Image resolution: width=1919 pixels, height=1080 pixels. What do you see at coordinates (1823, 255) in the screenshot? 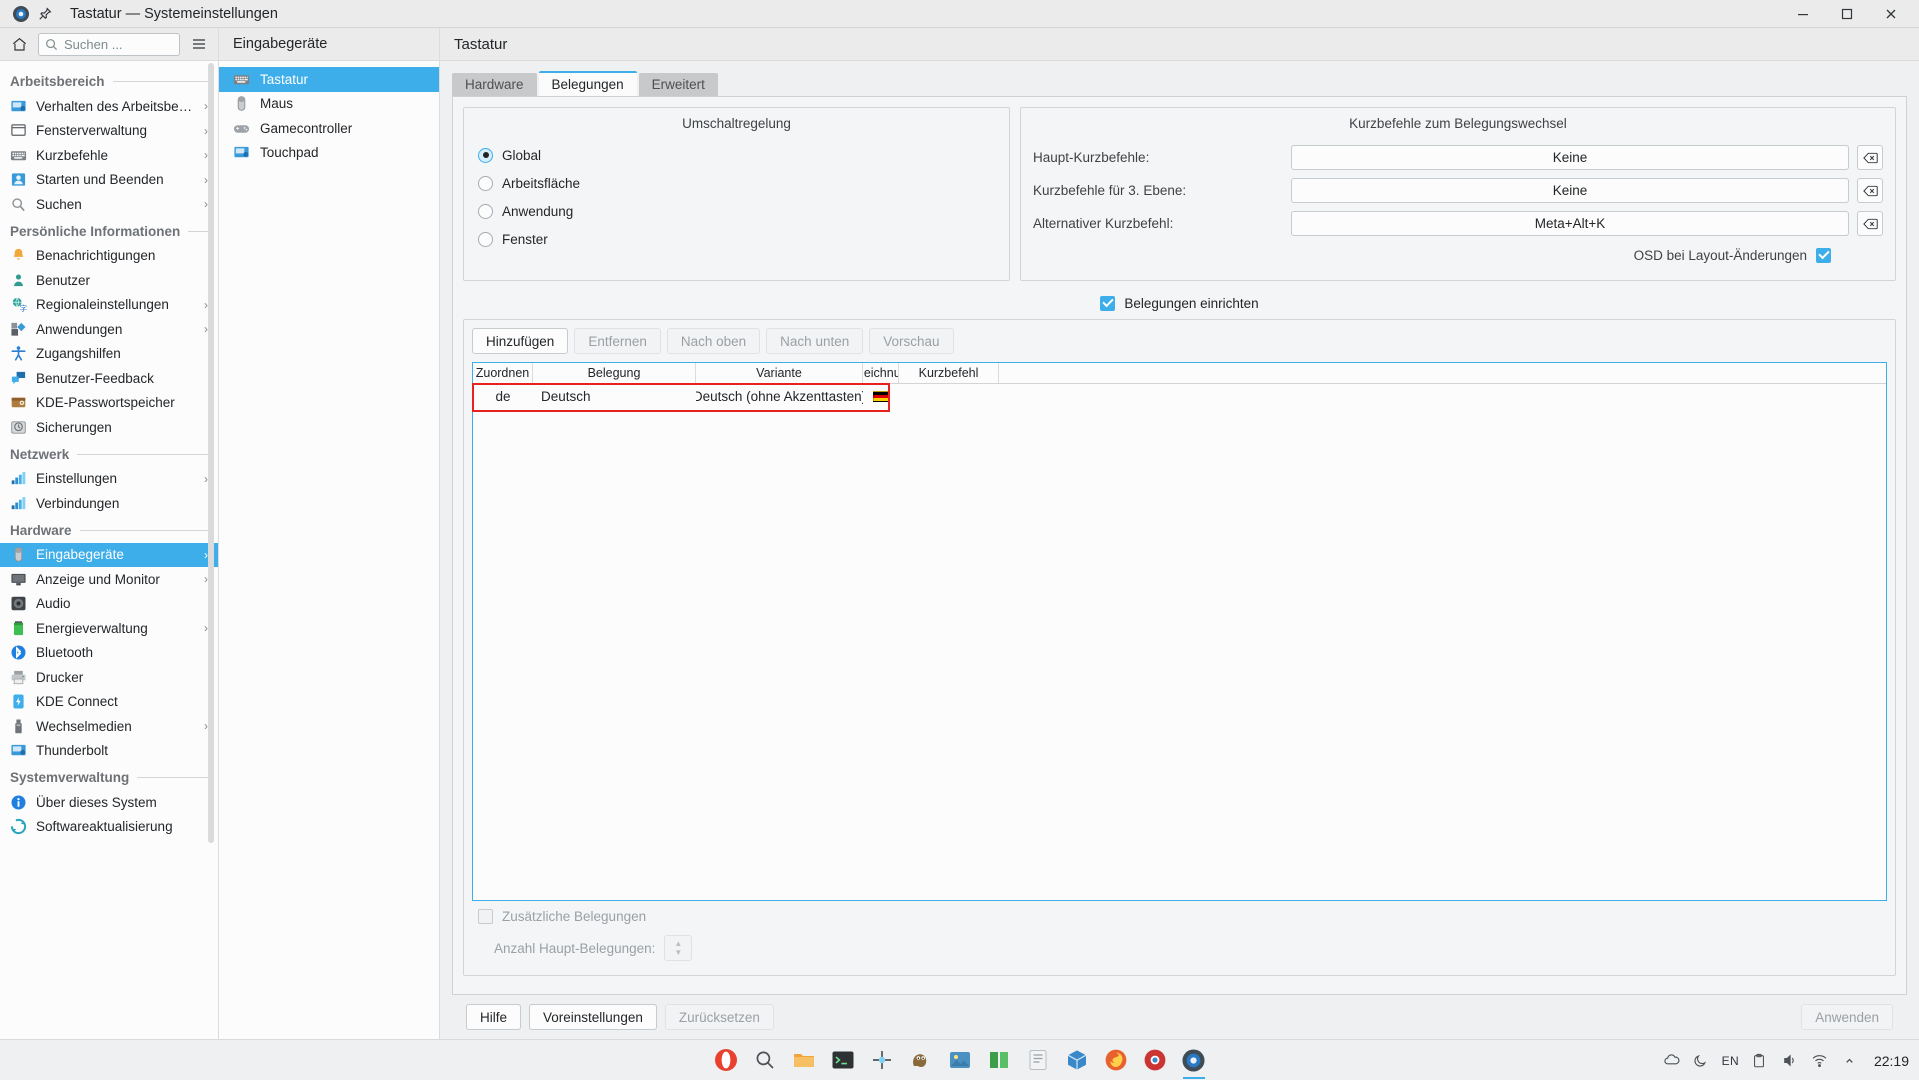
I see `osd-checkbox` at bounding box center [1823, 255].